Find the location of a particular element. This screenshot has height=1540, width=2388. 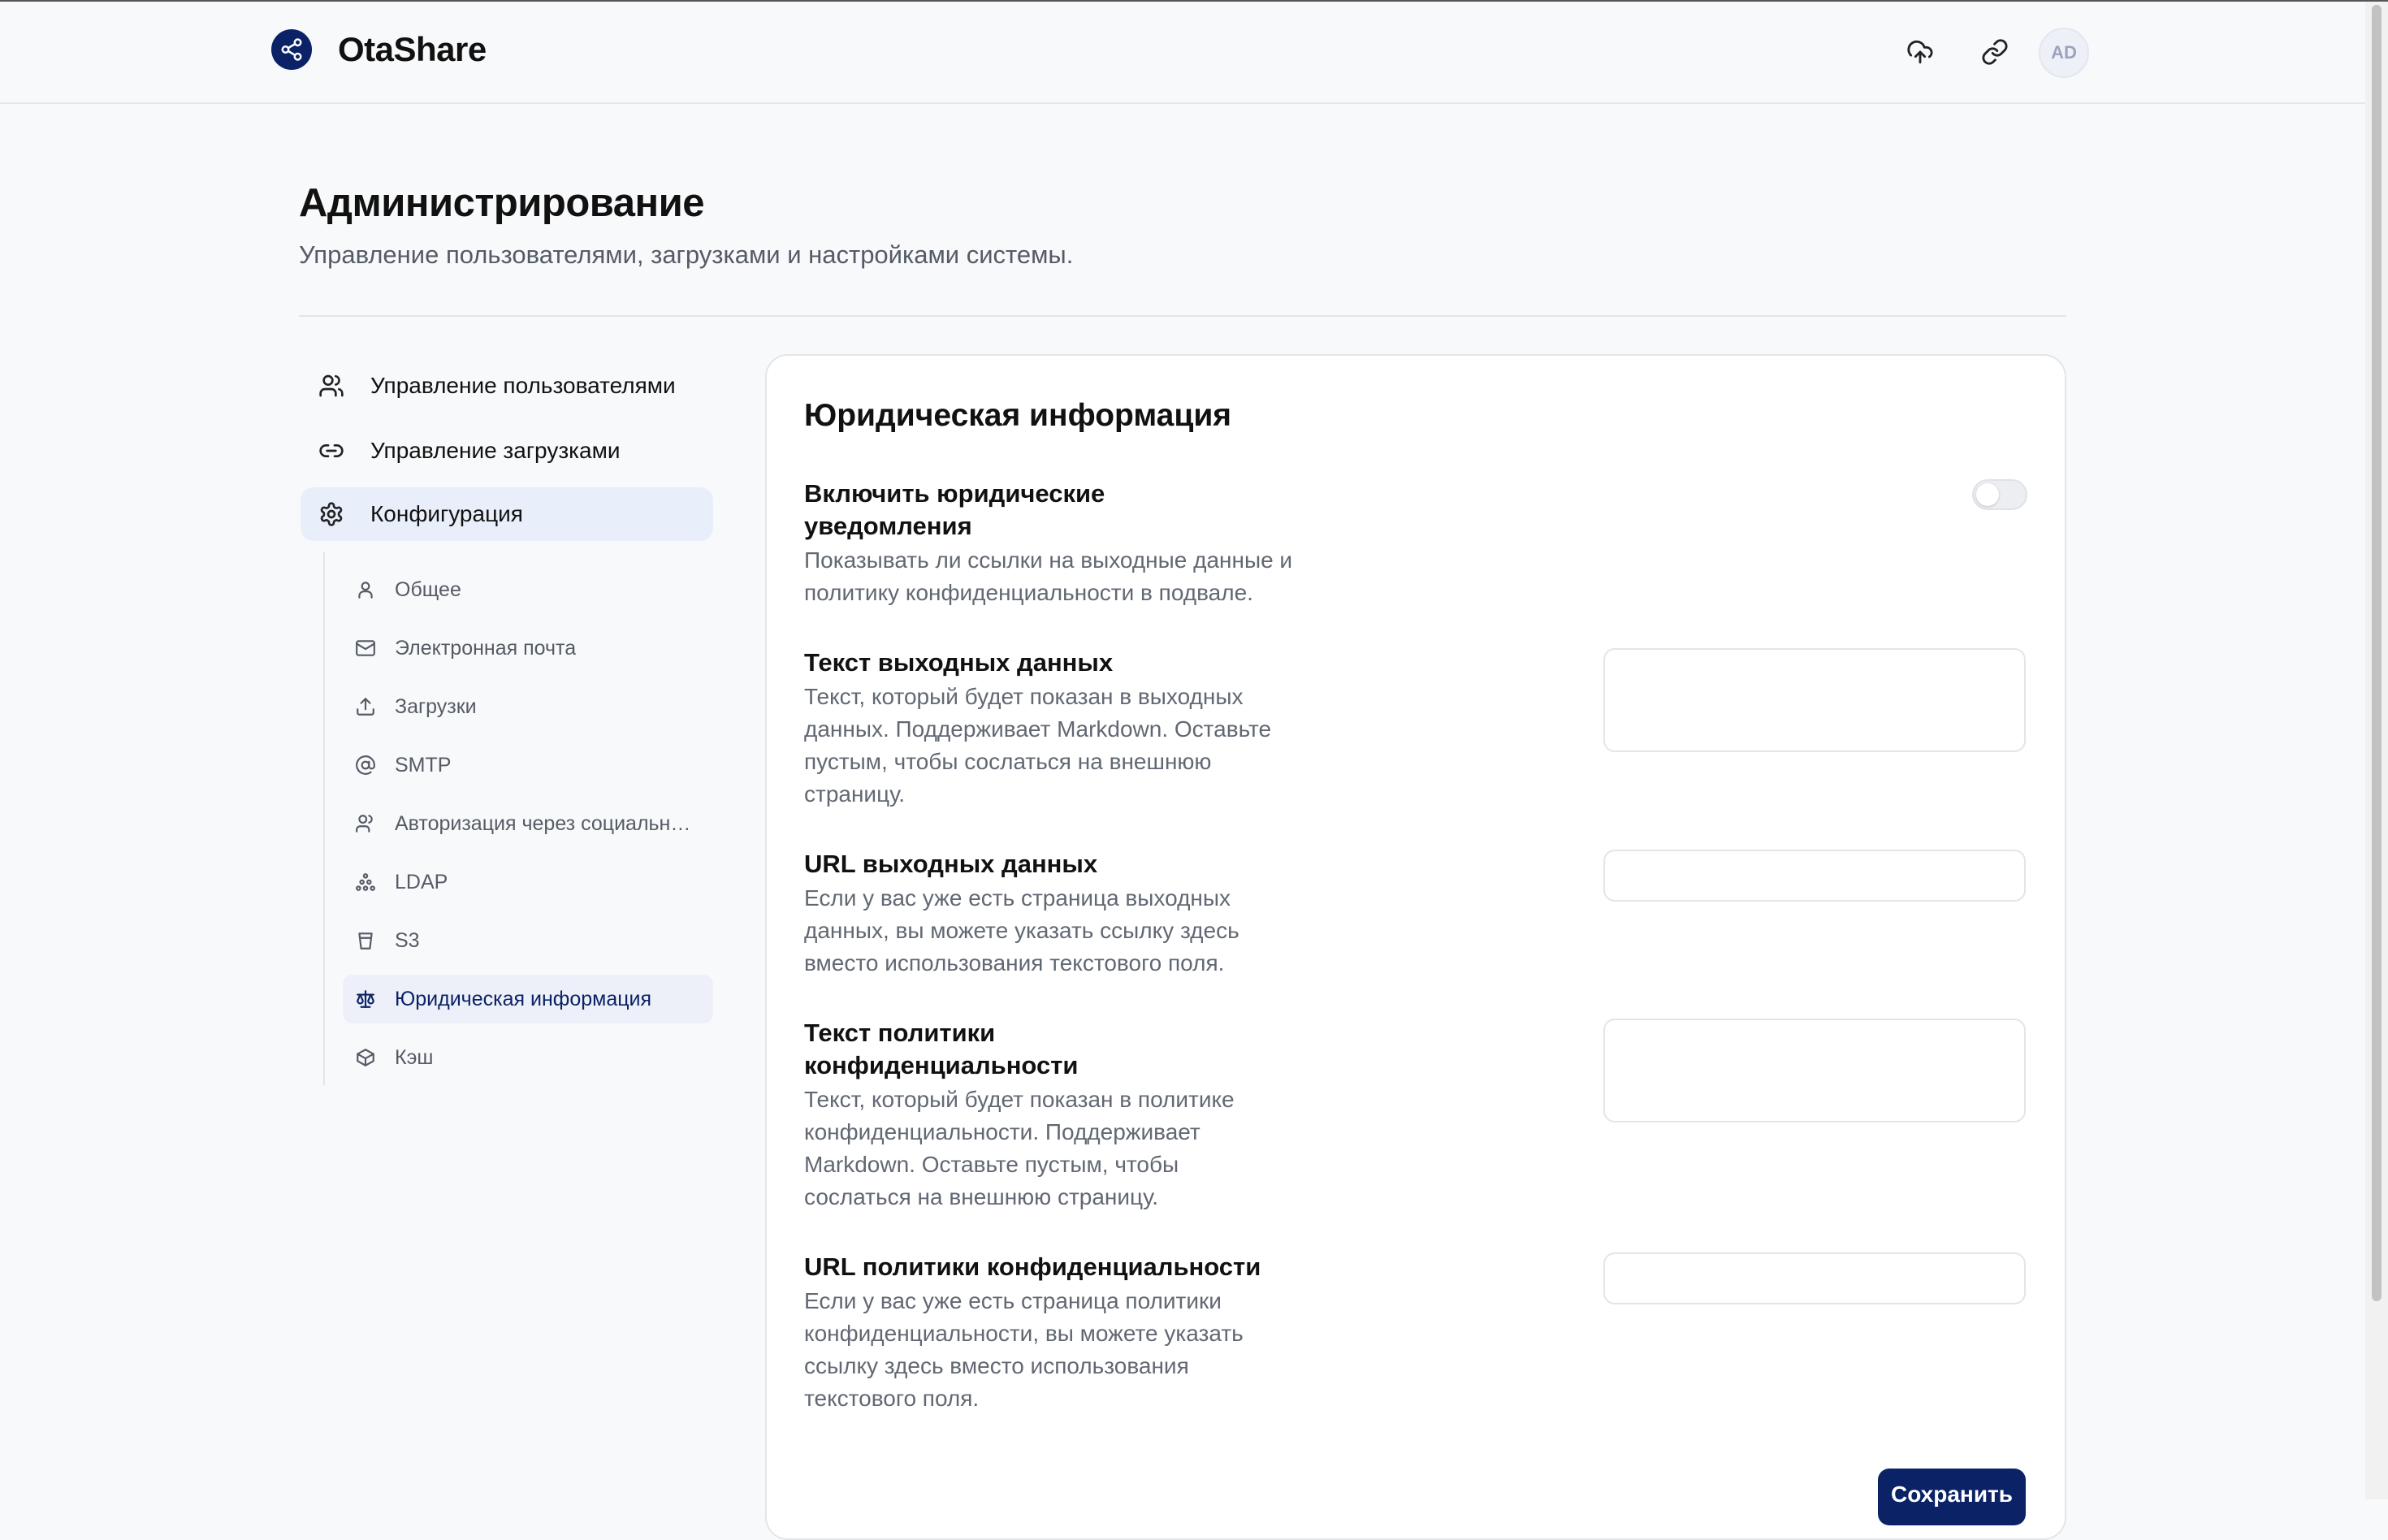

privacy-text-label: Текст политики конфиденциальности is located at coordinates (941, 1049).